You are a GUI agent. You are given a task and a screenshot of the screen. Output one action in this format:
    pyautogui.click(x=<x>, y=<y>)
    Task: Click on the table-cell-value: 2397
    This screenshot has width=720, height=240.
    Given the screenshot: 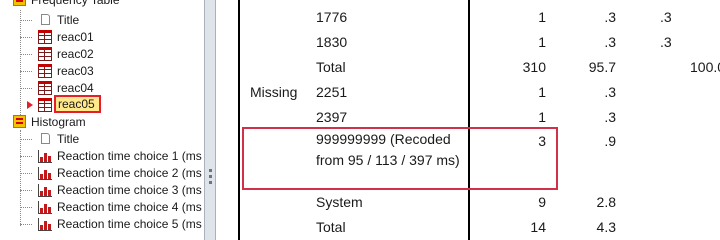 What is the action you would take?
    pyautogui.click(x=332, y=117)
    